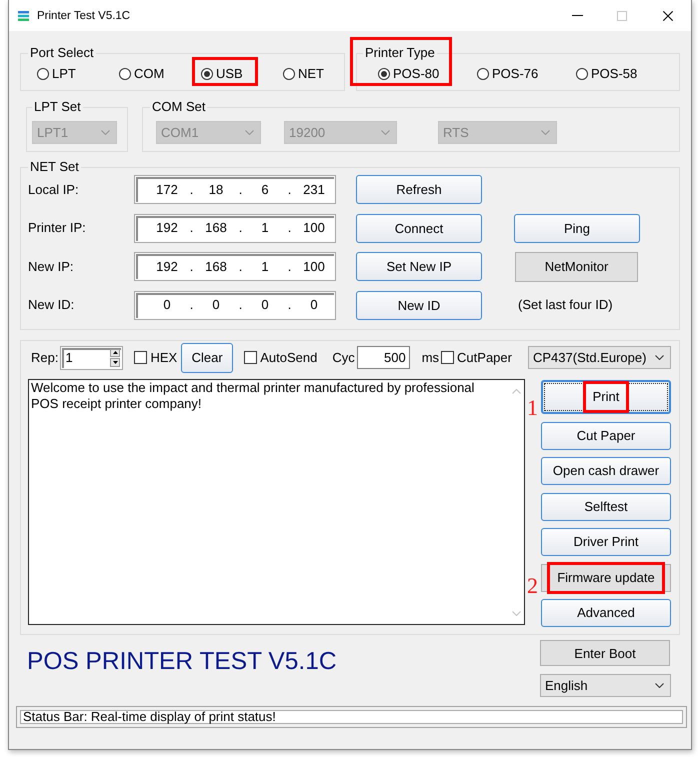 The height and width of the screenshot is (757, 700). I want to click on group-title: LPT Set, so click(57, 107).